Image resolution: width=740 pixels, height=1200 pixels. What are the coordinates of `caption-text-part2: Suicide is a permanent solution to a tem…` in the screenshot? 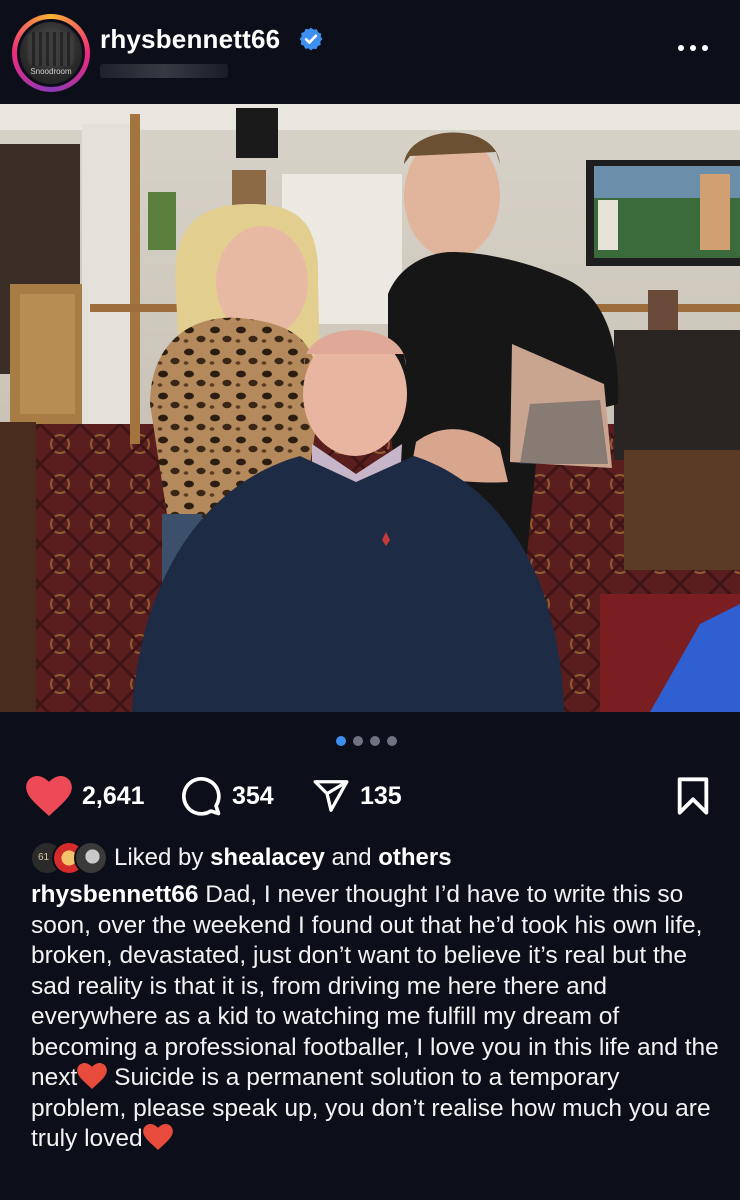 It's located at (371, 1108).